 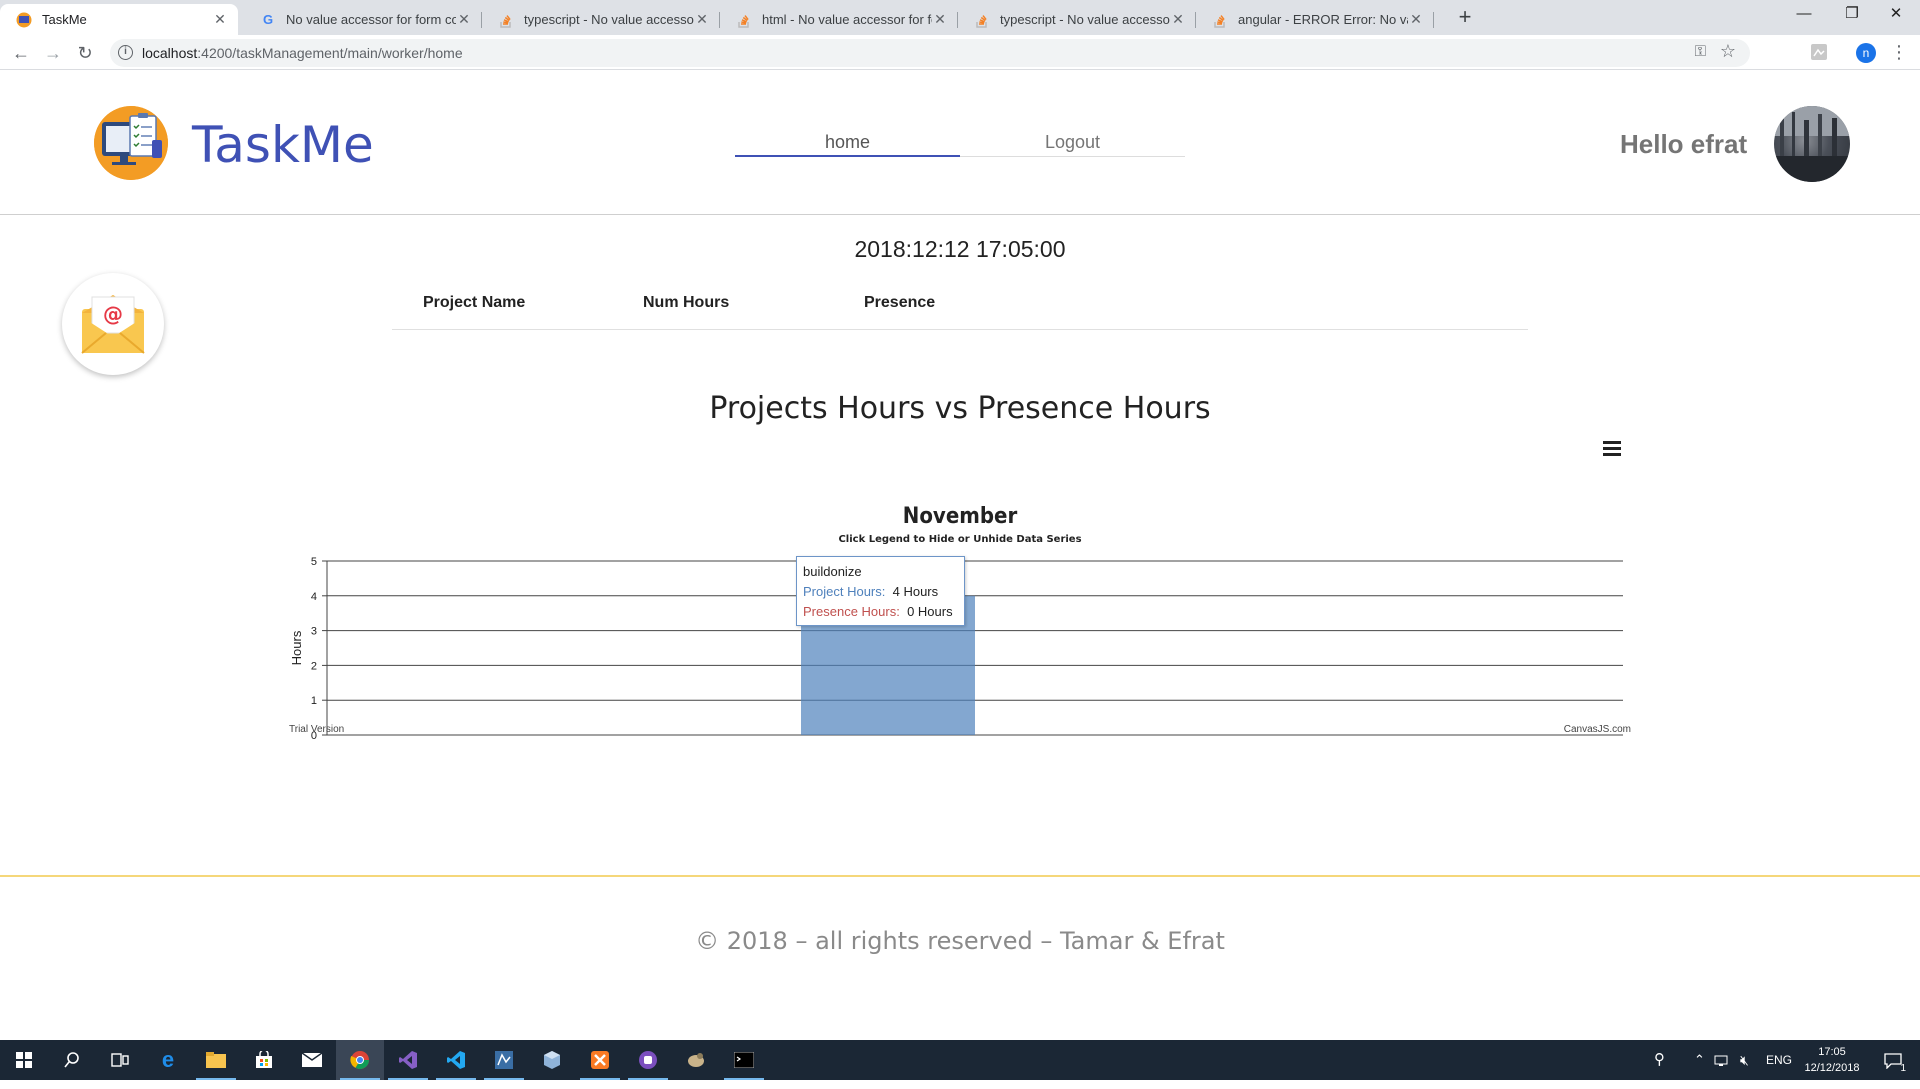 I want to click on eclipse-icon, so click(x=696, y=1060).